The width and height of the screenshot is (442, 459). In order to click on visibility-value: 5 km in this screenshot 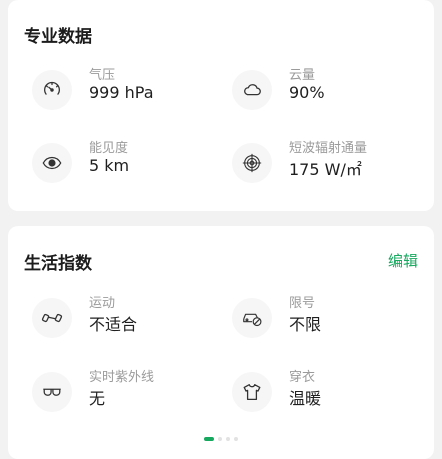, I will do `click(109, 165)`.